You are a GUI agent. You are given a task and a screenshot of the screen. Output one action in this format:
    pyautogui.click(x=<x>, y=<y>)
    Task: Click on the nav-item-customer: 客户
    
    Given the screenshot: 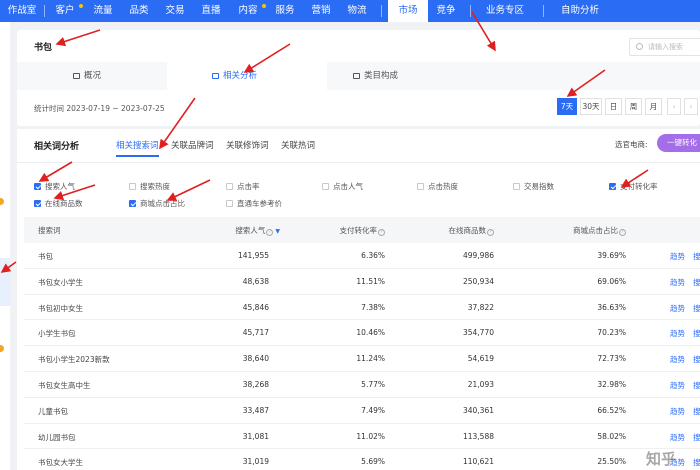 What is the action you would take?
    pyautogui.click(x=65, y=11)
    